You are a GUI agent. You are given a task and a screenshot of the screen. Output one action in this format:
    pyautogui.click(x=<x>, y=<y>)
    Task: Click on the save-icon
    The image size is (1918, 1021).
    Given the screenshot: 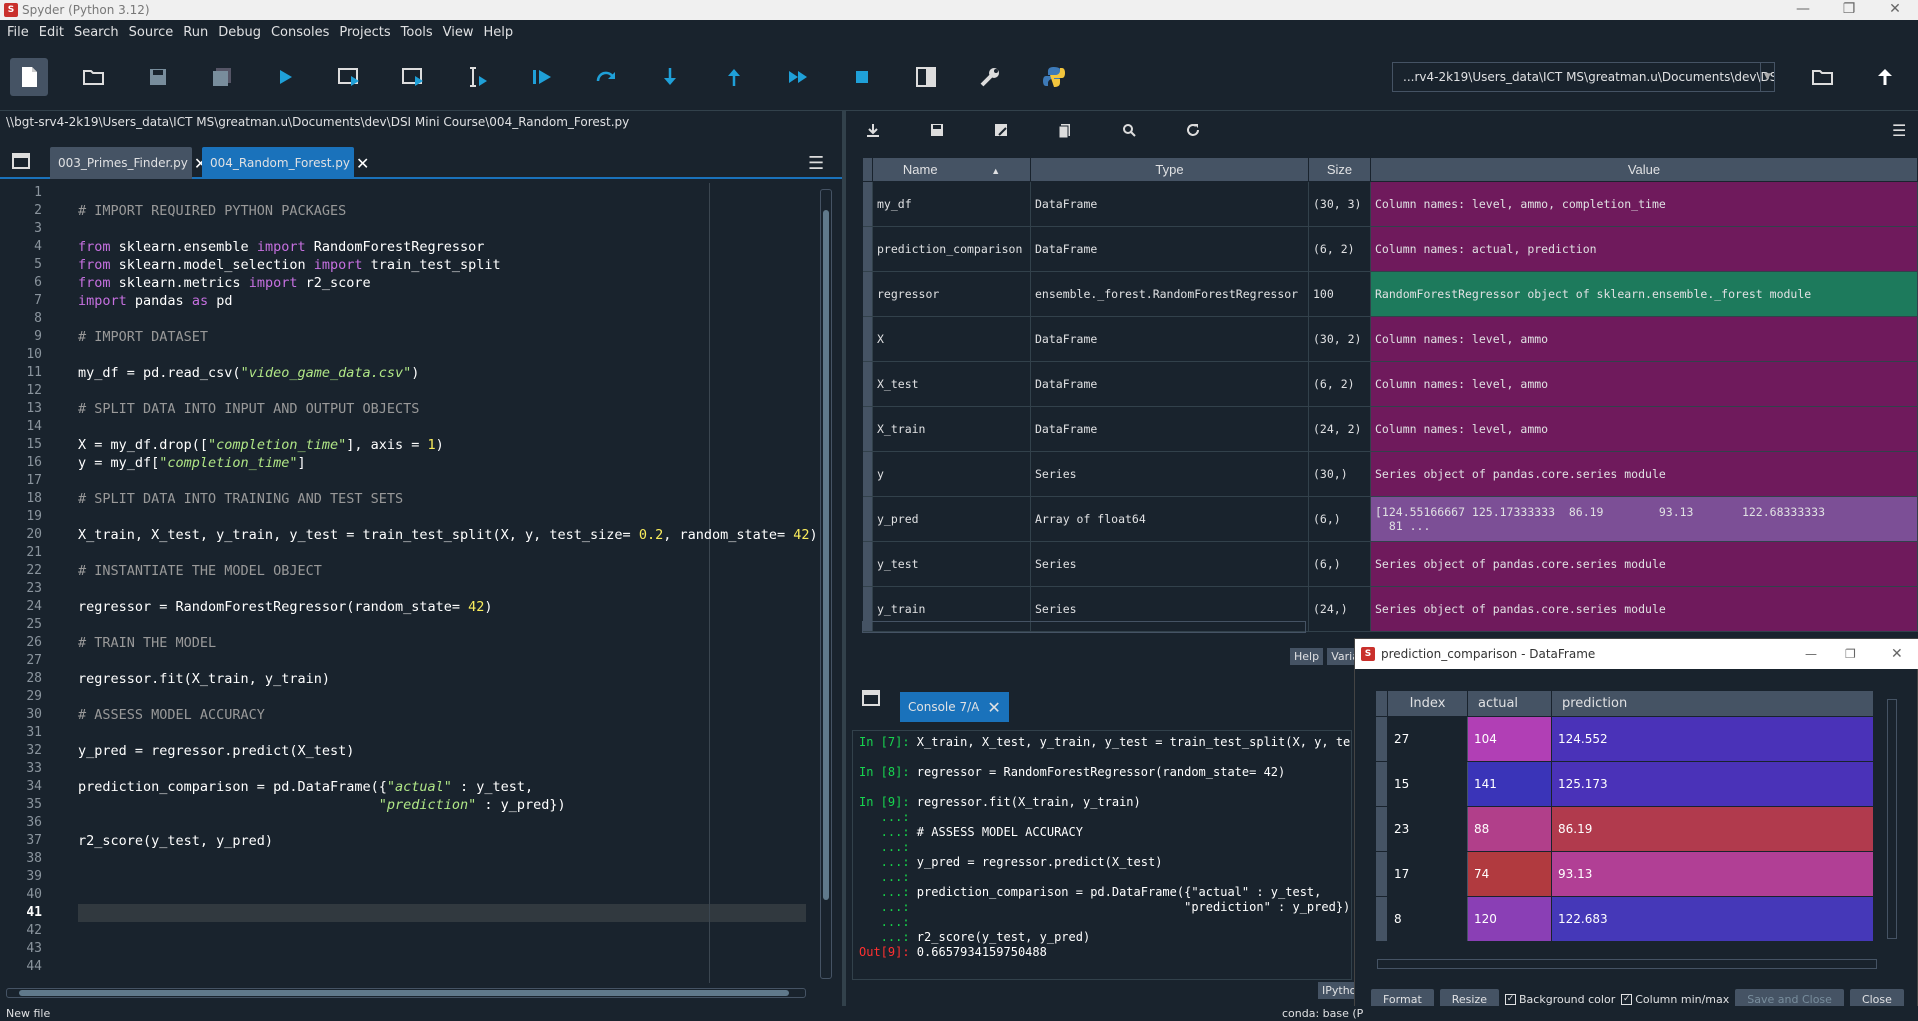 What is the action you would take?
    pyautogui.click(x=158, y=77)
    